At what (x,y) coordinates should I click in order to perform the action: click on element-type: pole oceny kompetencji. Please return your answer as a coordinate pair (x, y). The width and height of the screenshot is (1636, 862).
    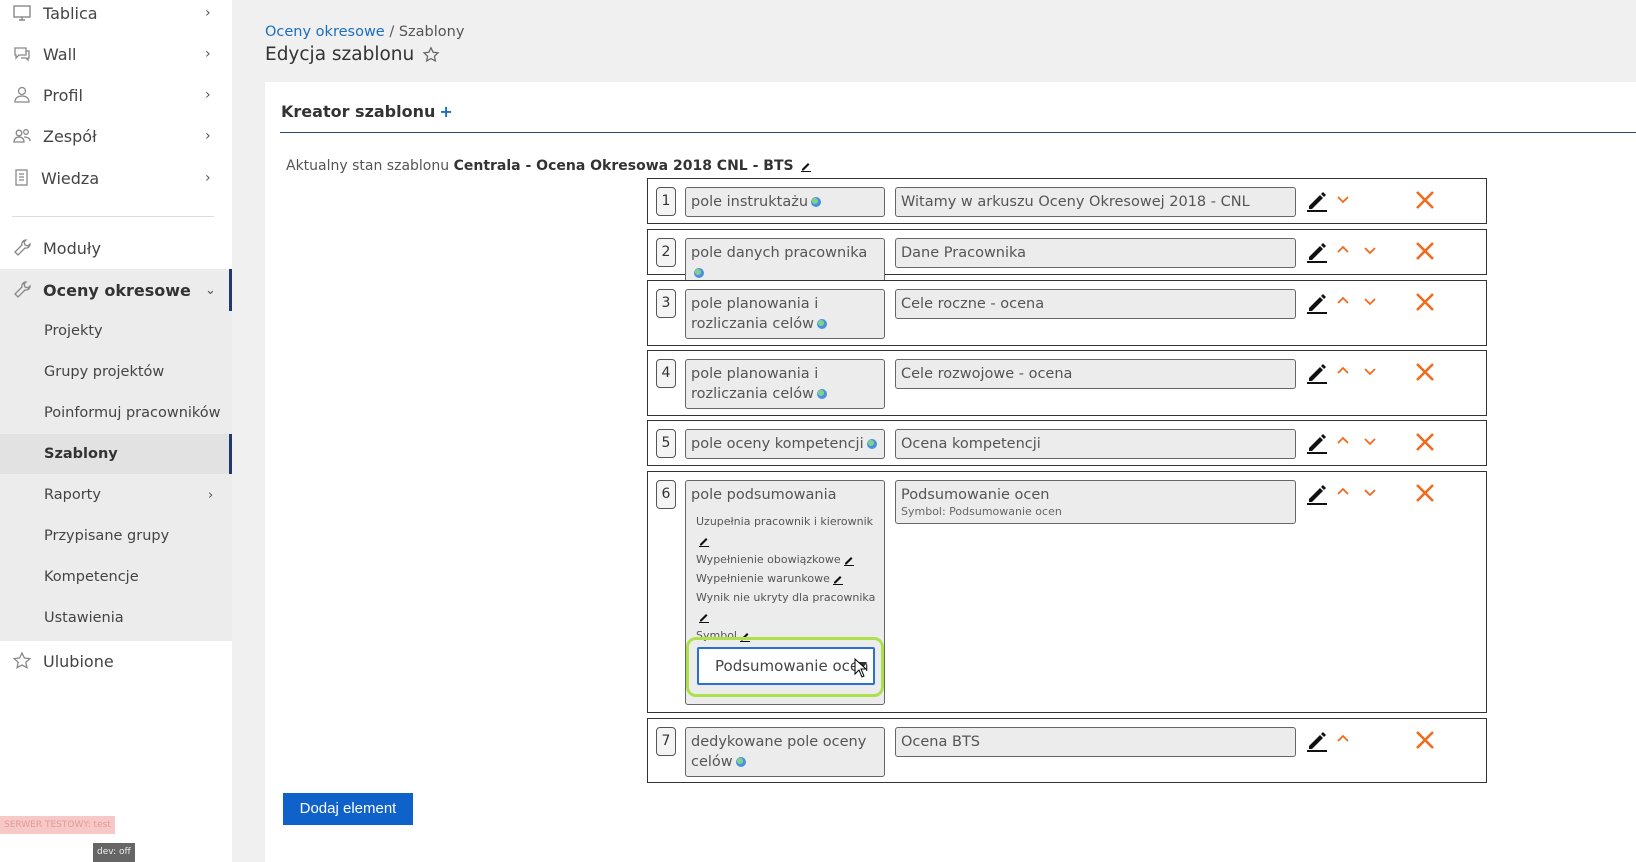
    Looking at the image, I should click on (785, 444).